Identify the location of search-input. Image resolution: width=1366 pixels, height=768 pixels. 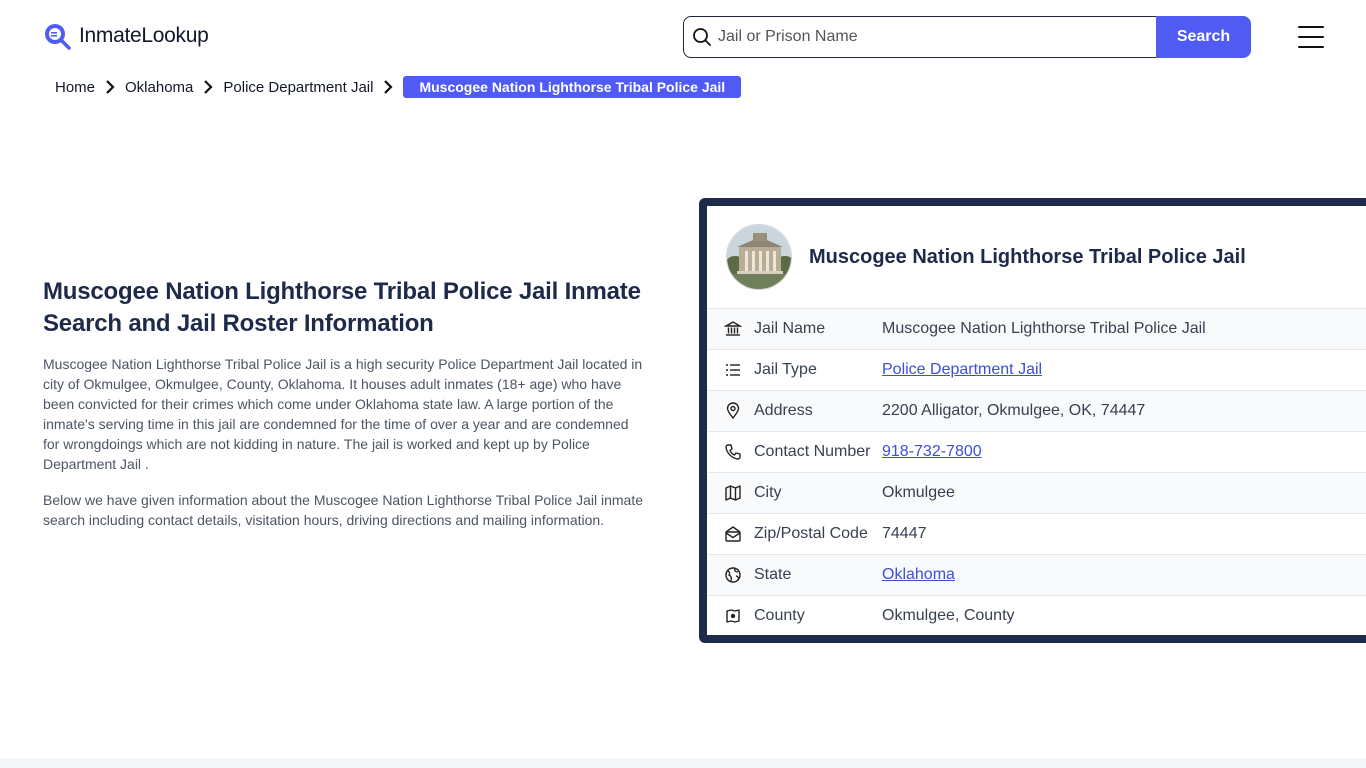
(928, 37).